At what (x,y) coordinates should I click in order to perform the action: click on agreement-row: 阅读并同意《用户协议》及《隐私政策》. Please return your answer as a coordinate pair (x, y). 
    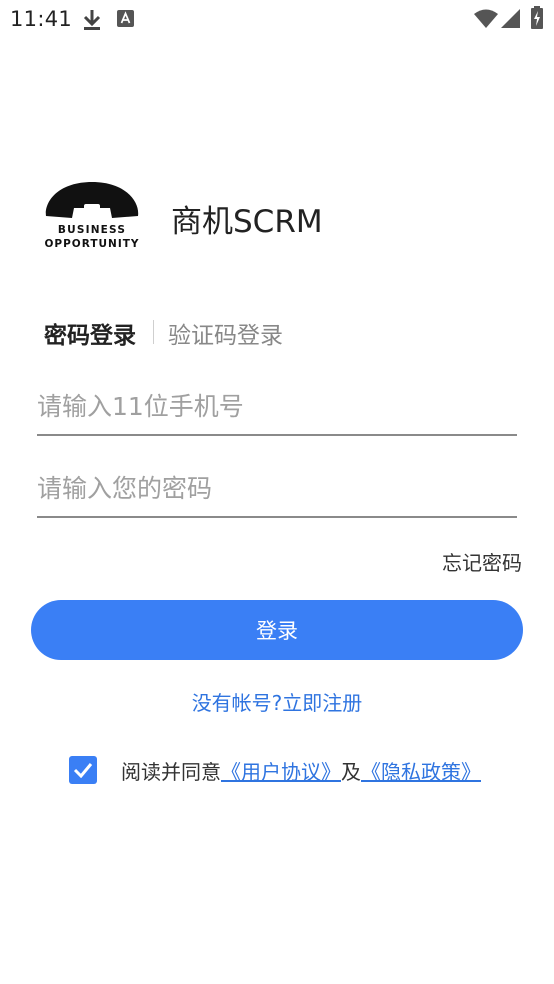
    Looking at the image, I should click on (275, 770).